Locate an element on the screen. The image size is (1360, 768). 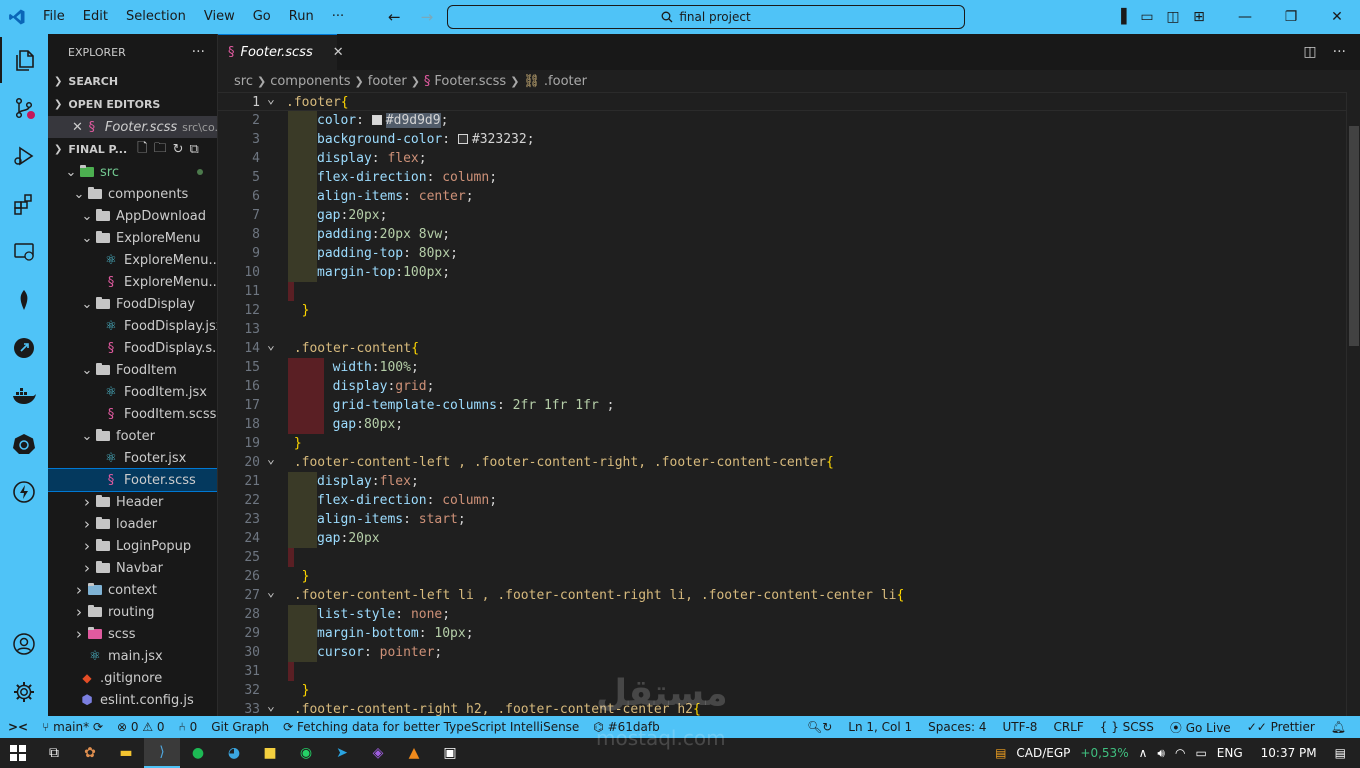
problems-item: ⊗ 0 ⚠ 0 is located at coordinates (141, 727).